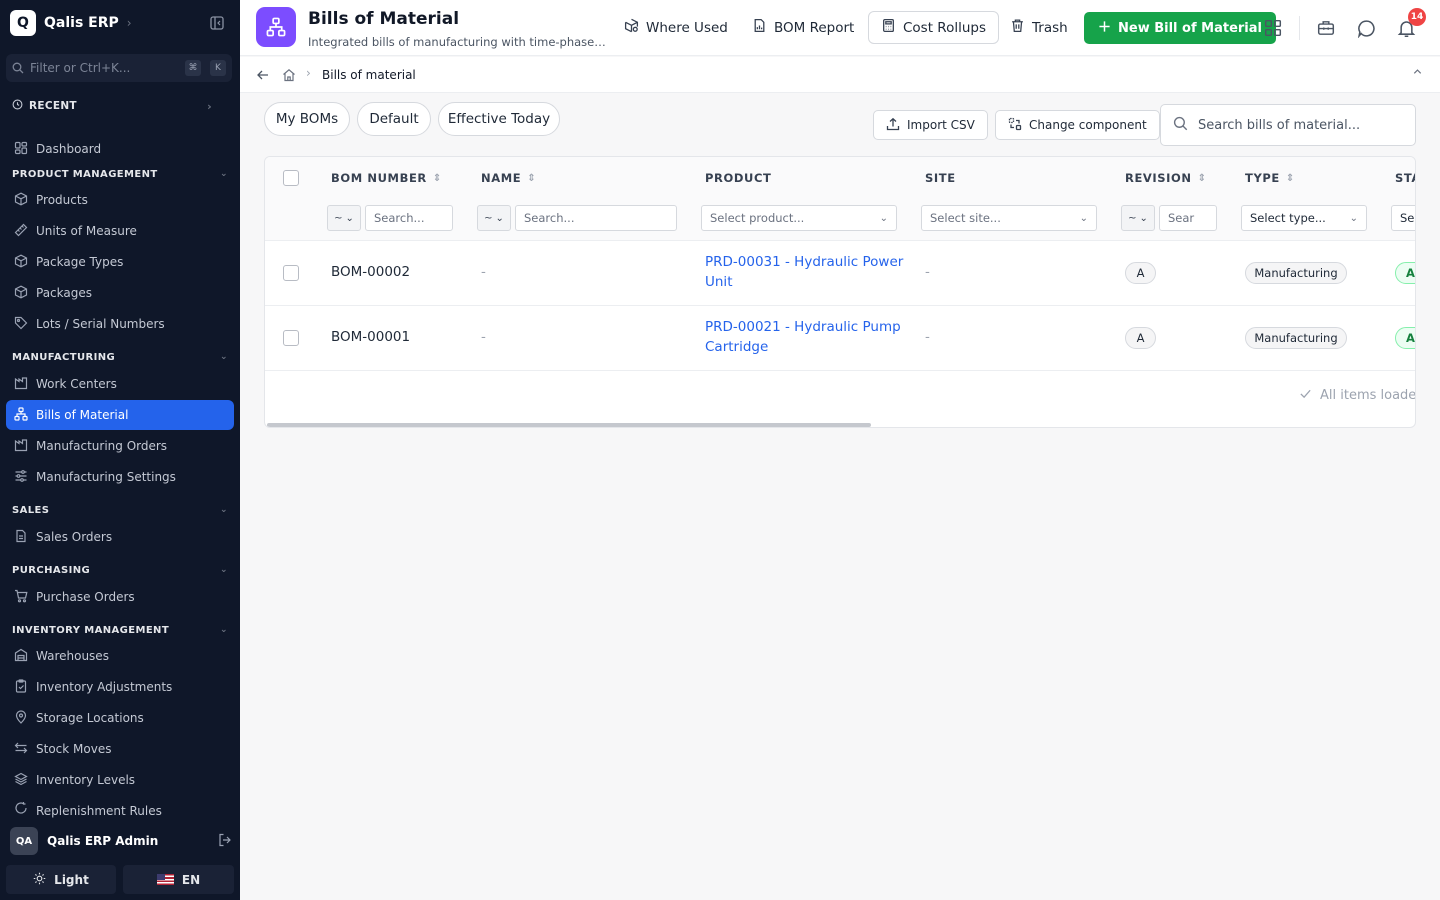 This screenshot has height=900, width=1440. I want to click on col-status: STA, so click(1405, 178).